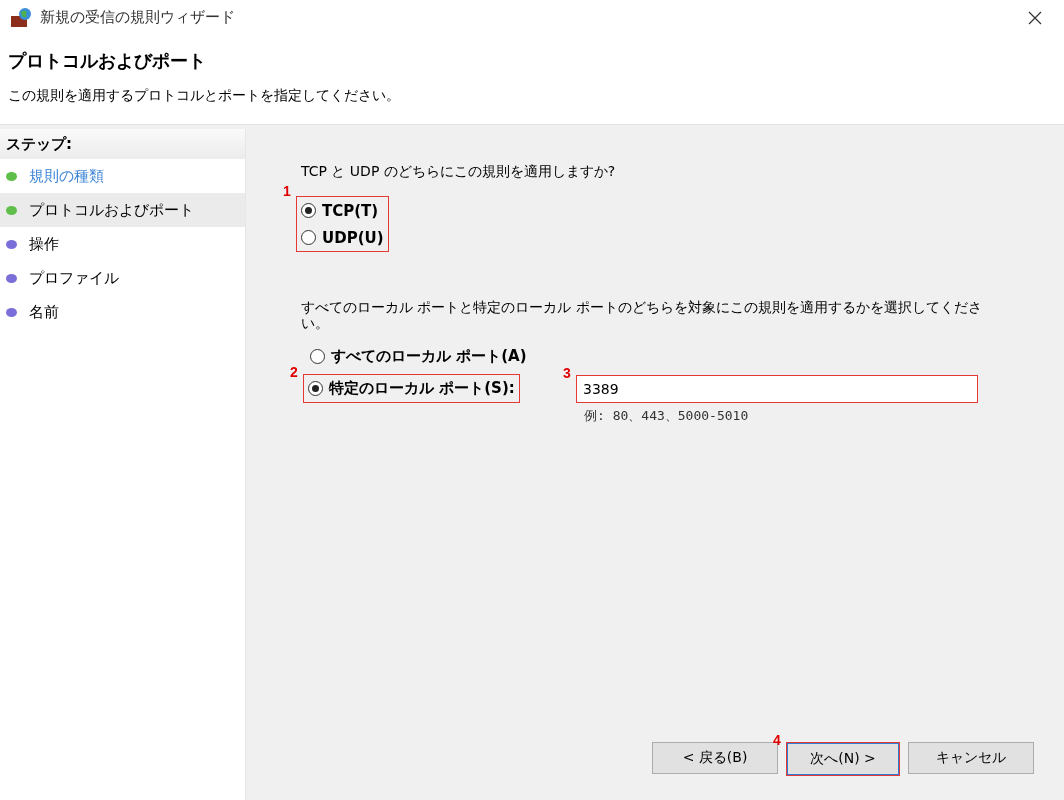 Image resolution: width=1064 pixels, height=800 pixels. Describe the element at coordinates (21, 17) in the screenshot. I see `brick-wall-globe-icon` at that location.